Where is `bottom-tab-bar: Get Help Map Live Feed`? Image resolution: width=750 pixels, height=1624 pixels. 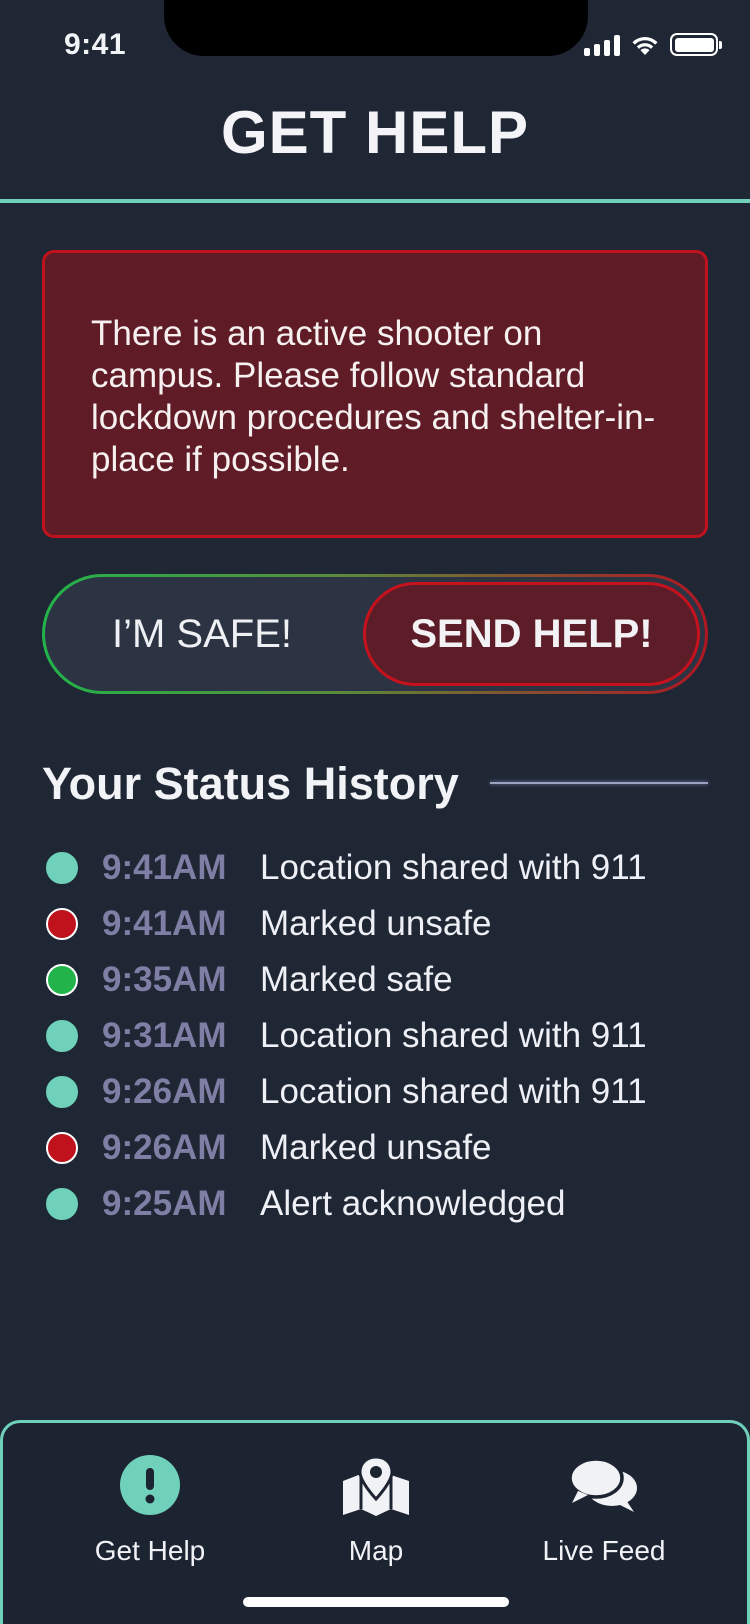 bottom-tab-bar: Get Help Map Live Feed is located at coordinates (375, 1522).